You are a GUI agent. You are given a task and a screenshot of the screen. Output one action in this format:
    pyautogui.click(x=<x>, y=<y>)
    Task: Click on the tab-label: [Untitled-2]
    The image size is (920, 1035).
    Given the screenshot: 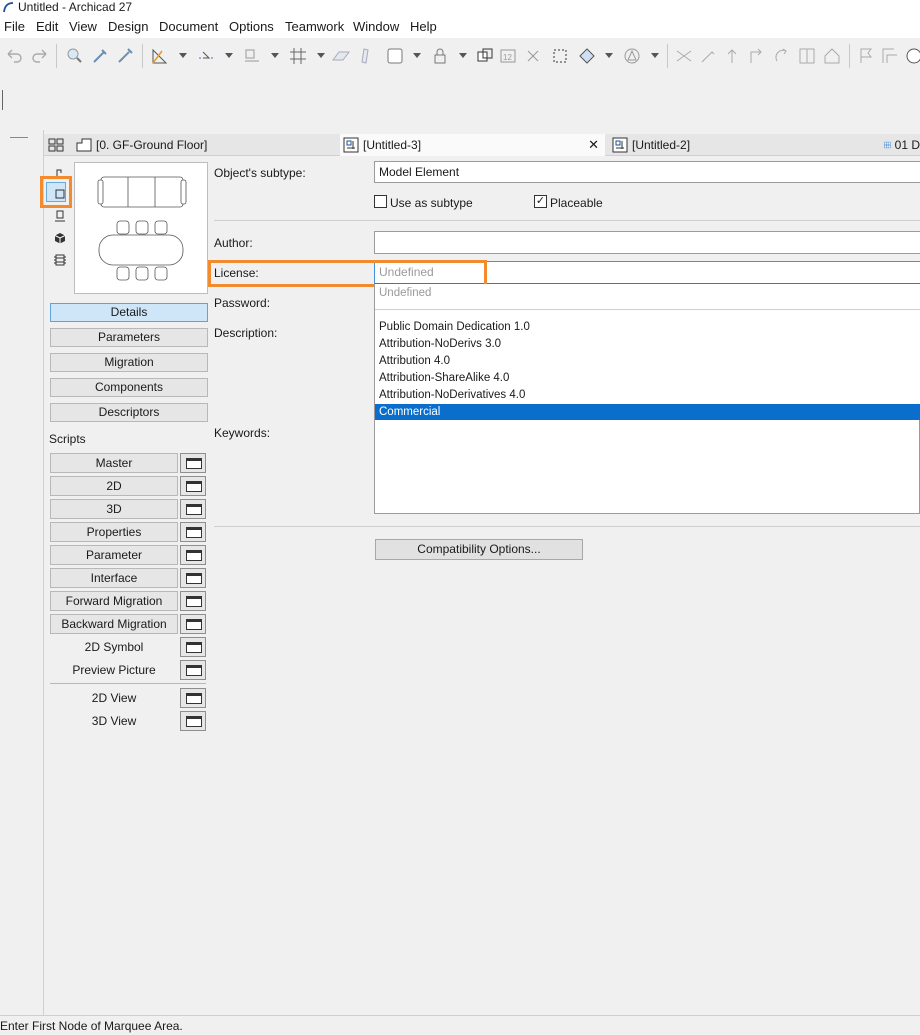 What is the action you would take?
    pyautogui.click(x=661, y=145)
    